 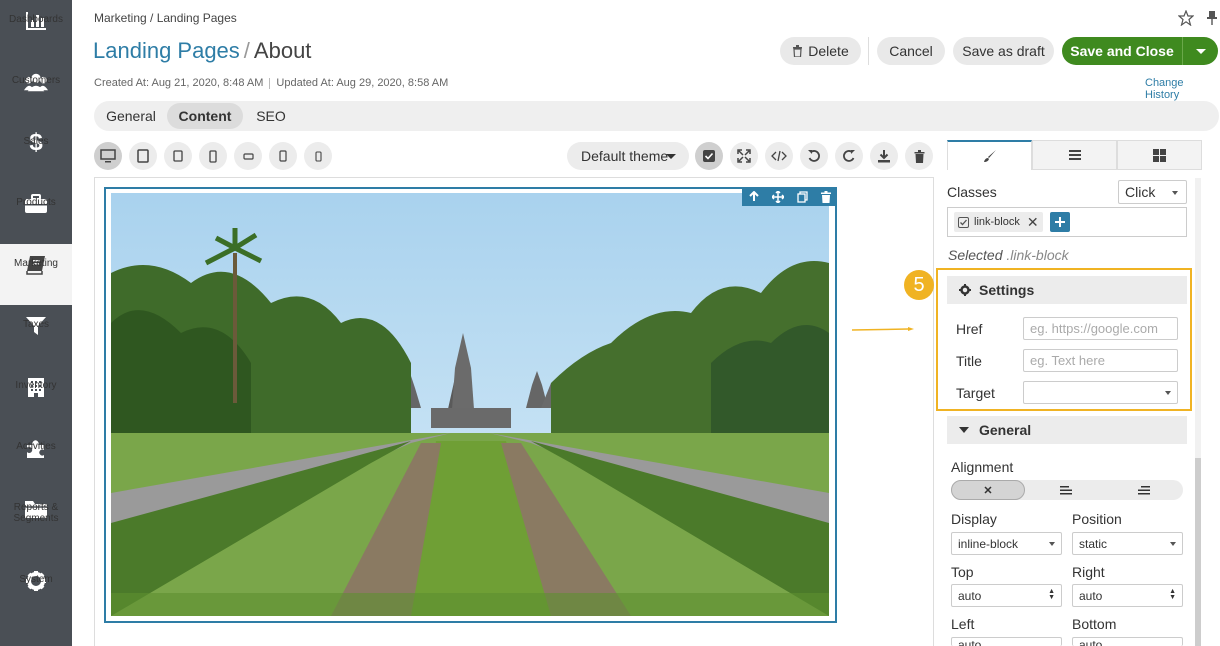 I want to click on style-manager-tab, so click(x=989, y=155).